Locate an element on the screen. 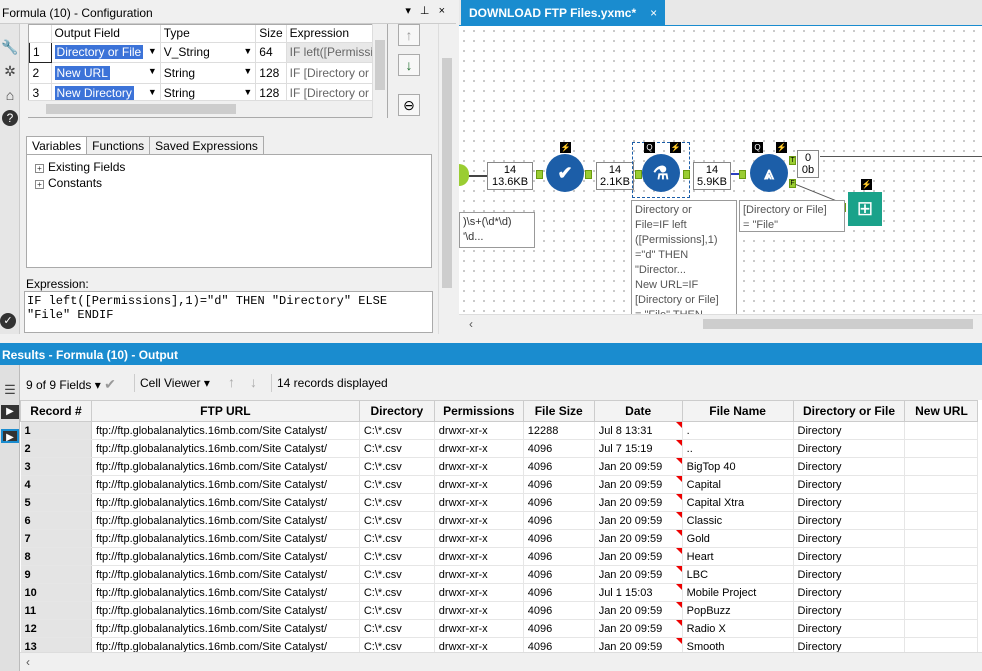  tool-node-filter: ⩓ is located at coordinates (769, 173).